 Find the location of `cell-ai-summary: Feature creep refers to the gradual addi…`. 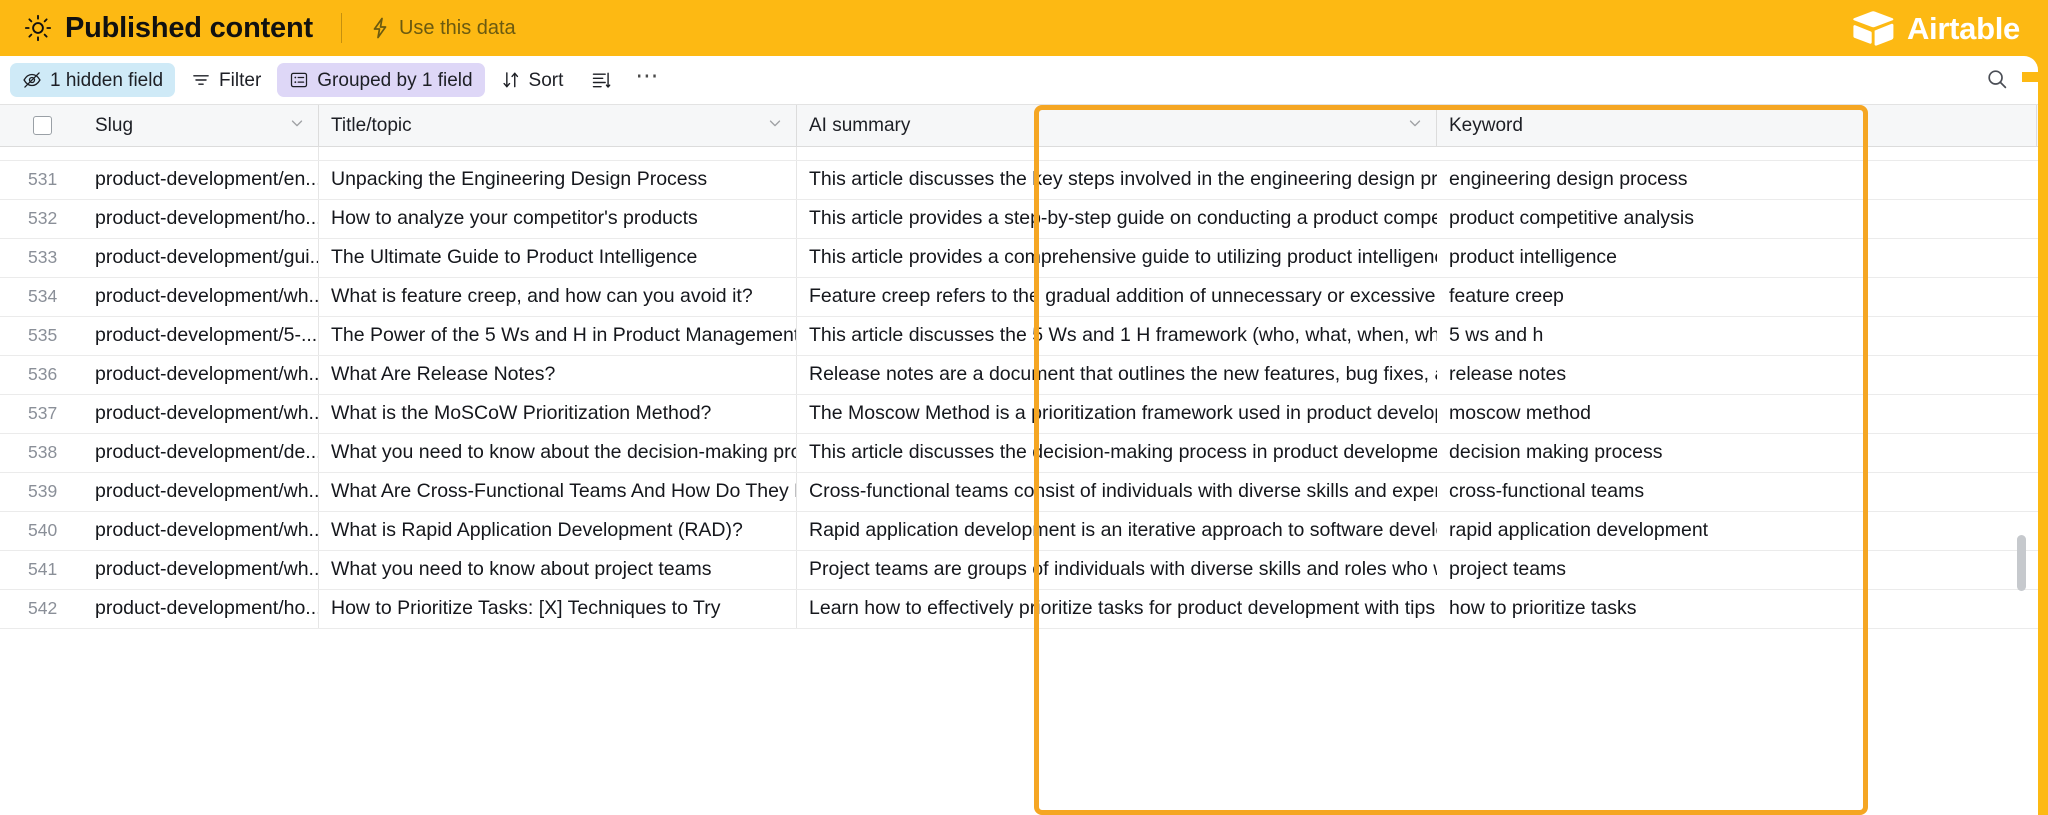

cell-ai-summary: Feature creep refers to the gradual addi… is located at coordinates (1117, 297).